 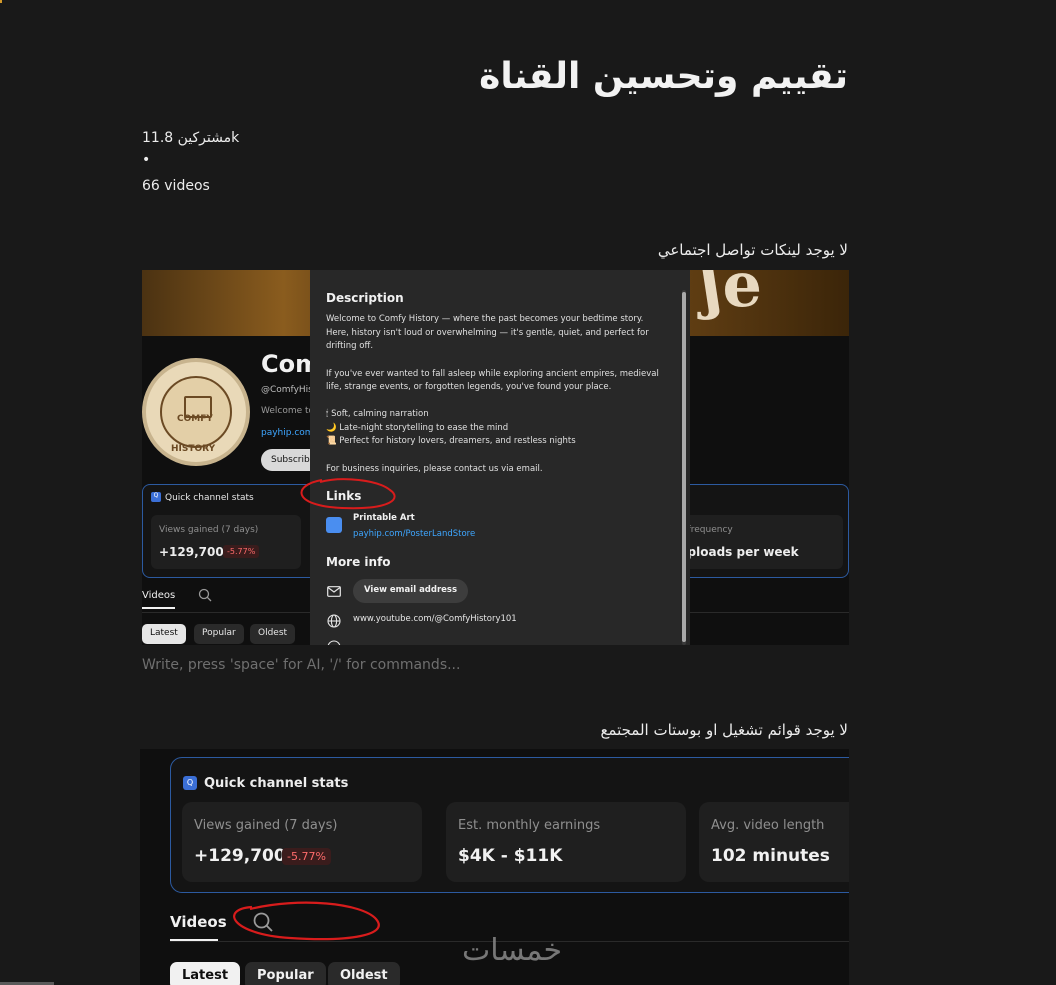 What do you see at coordinates (287, 433) in the screenshot?
I see `channel-link: payhip.com` at bounding box center [287, 433].